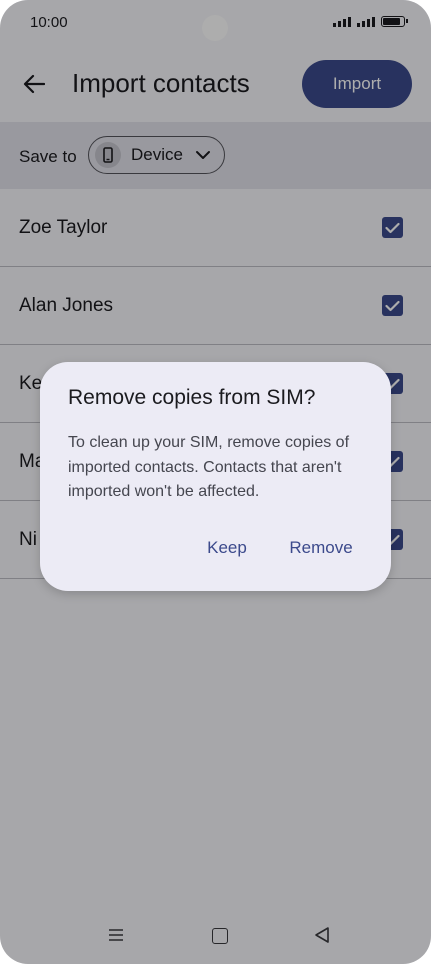 The height and width of the screenshot is (964, 431). I want to click on keep-button: Keep, so click(227, 548).